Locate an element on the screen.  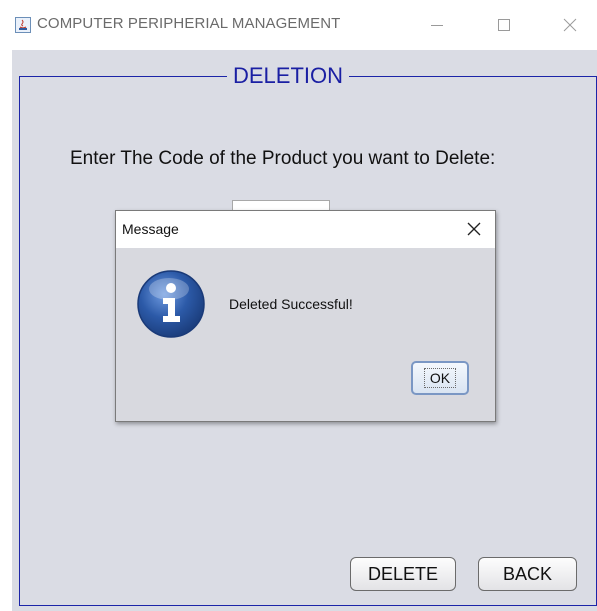
java-app-icon is located at coordinates (23, 25).